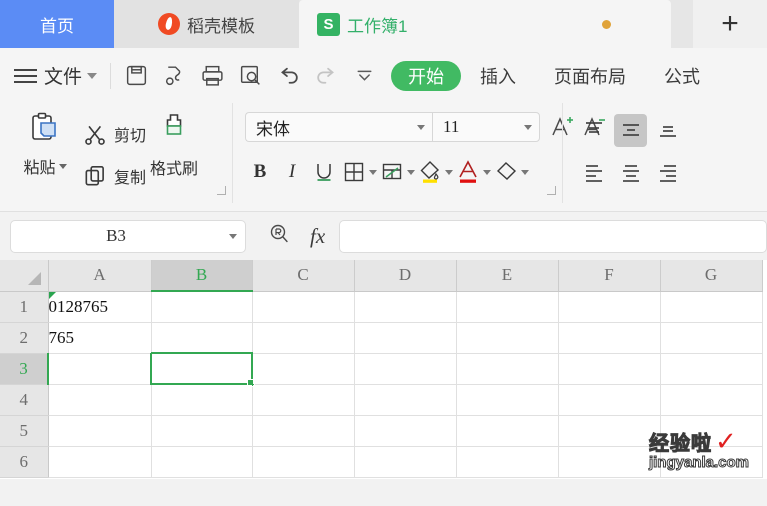 The width and height of the screenshot is (767, 506). What do you see at coordinates (202, 338) in the screenshot?
I see `cell-B2` at bounding box center [202, 338].